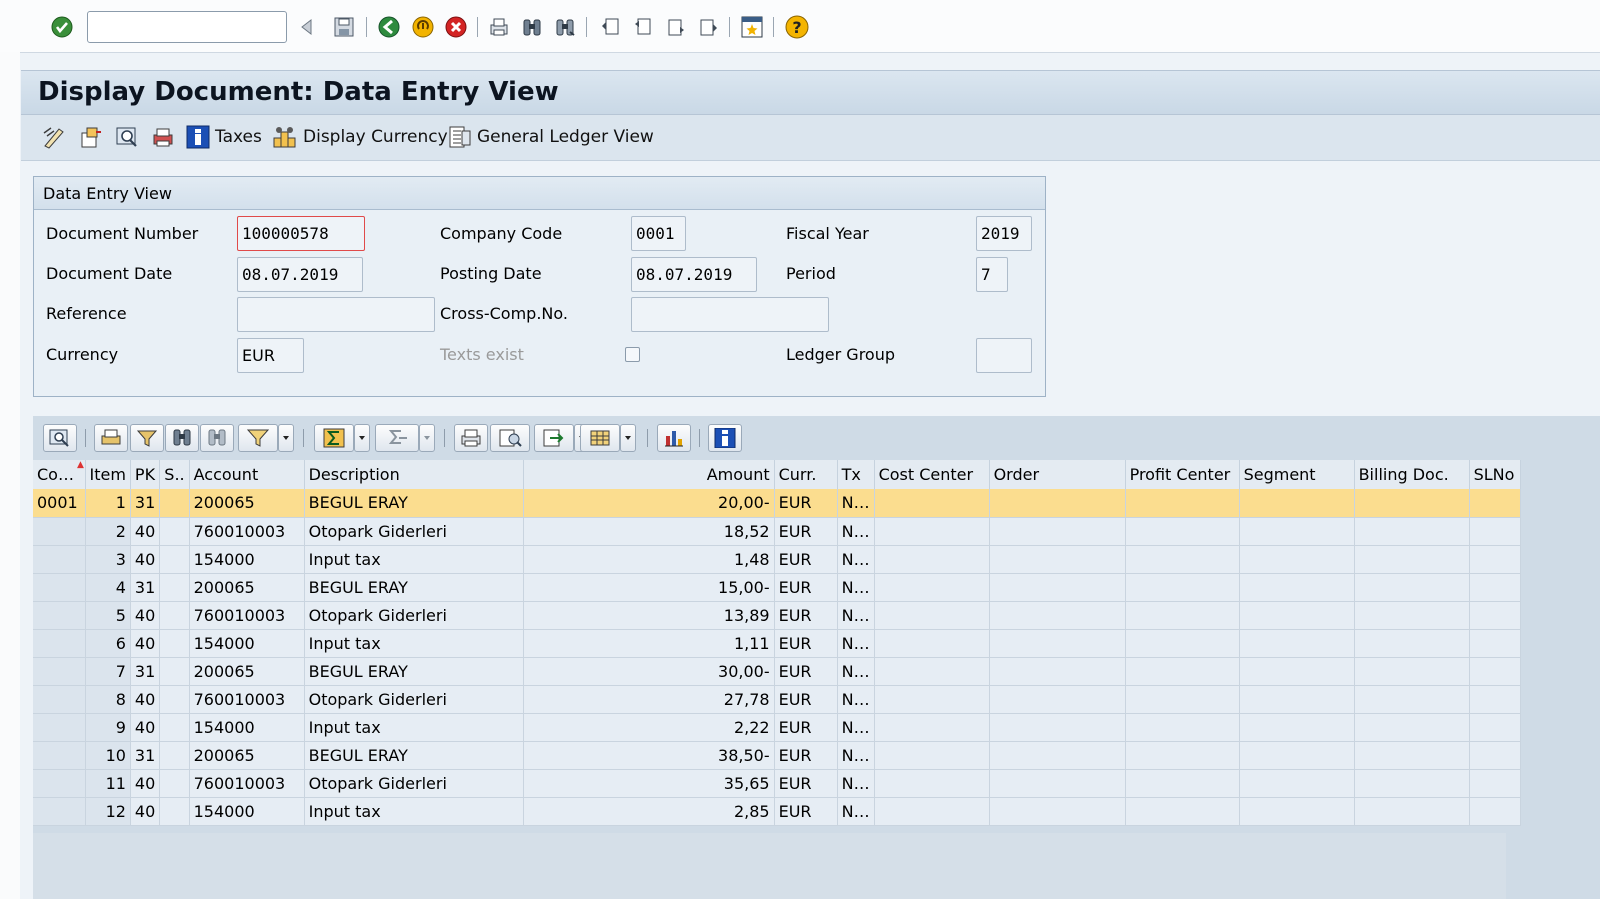 This screenshot has width=1600, height=899. Describe the element at coordinates (649, 587) in the screenshot. I see `cell-amount: 15,00-` at that location.